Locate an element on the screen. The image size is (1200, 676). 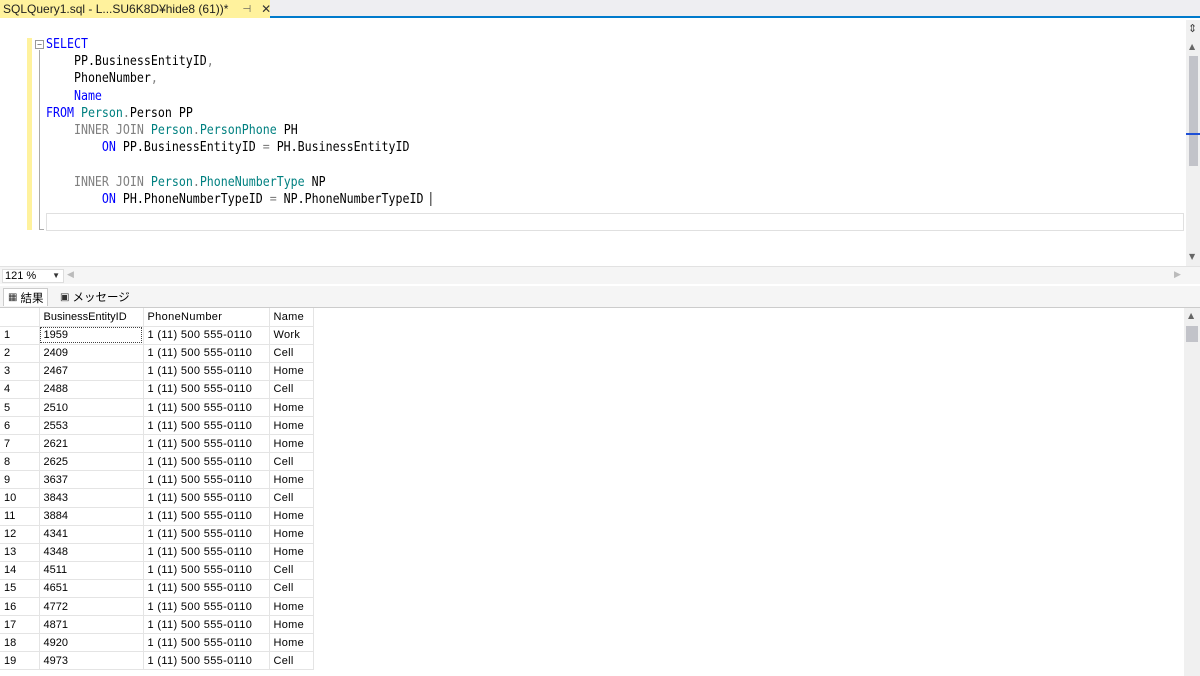
cell-businessentityid: 4651 is located at coordinates (91, 589).